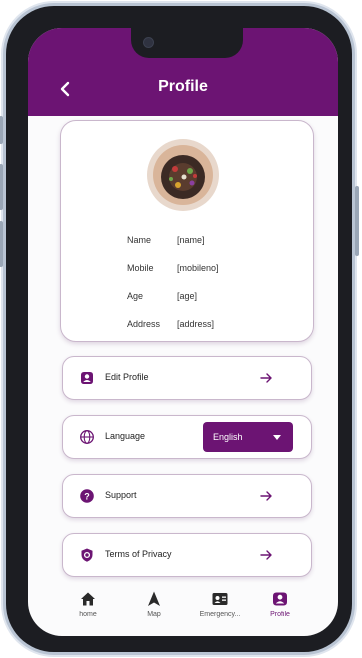 The image size is (362, 658). Describe the element at coordinates (228, 437) in the screenshot. I see `language-selected-value: English` at that location.